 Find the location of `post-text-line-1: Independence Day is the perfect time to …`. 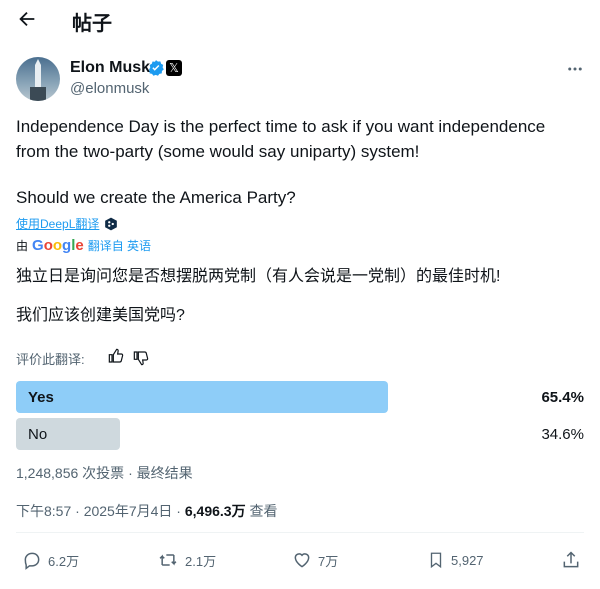

post-text-line-1: Independence Day is the perfect time to … is located at coordinates (281, 126).